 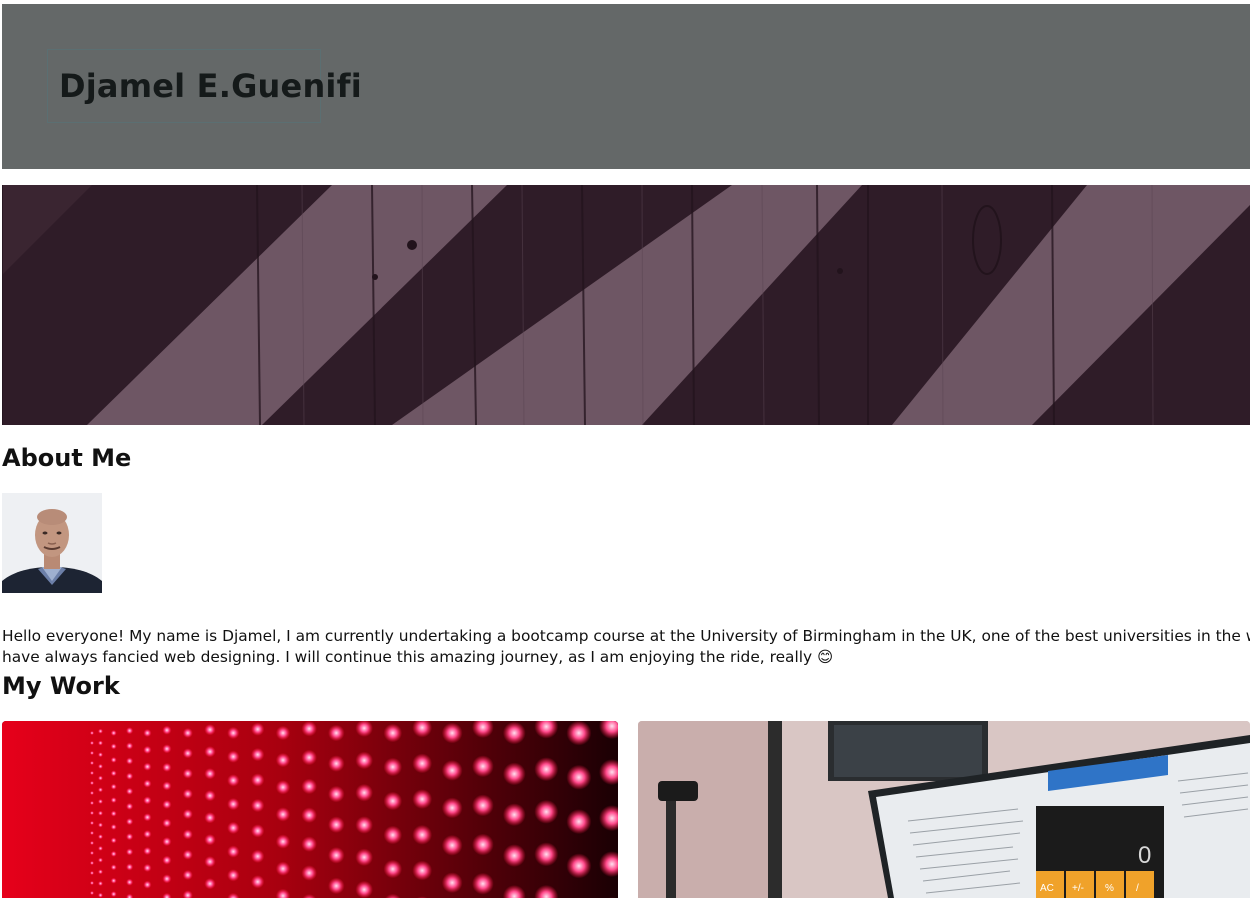 What do you see at coordinates (204, 86) in the screenshot?
I see `brand-box: Djamel E.Guenifi` at bounding box center [204, 86].